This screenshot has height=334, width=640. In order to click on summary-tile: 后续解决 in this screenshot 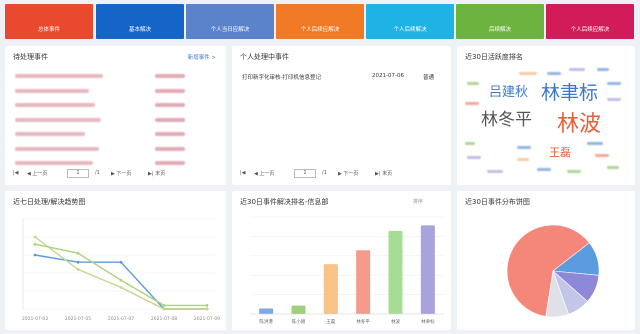, I will do `click(500, 21)`.